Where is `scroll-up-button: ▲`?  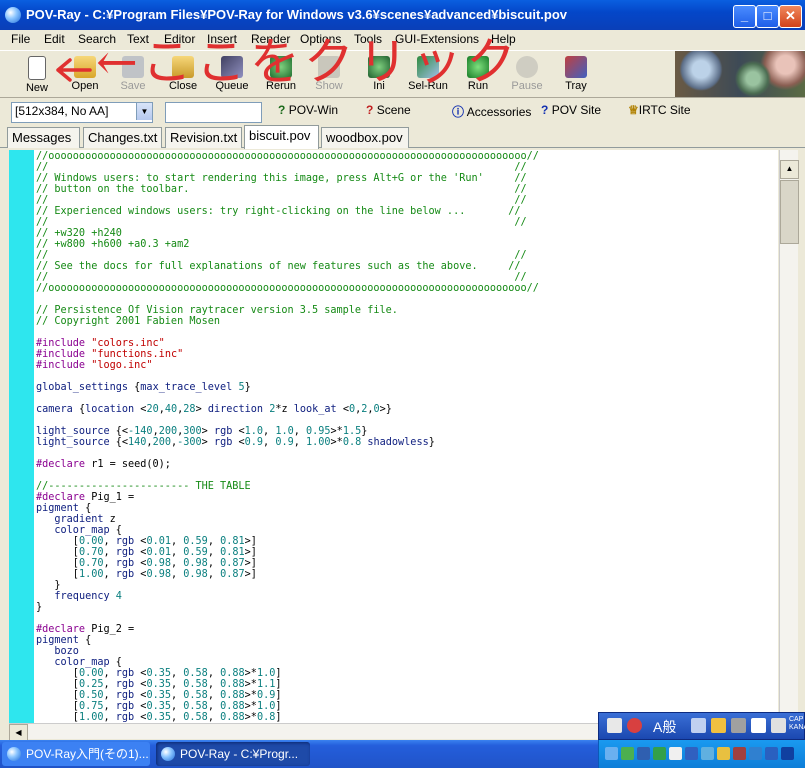 scroll-up-button: ▲ is located at coordinates (789, 169).